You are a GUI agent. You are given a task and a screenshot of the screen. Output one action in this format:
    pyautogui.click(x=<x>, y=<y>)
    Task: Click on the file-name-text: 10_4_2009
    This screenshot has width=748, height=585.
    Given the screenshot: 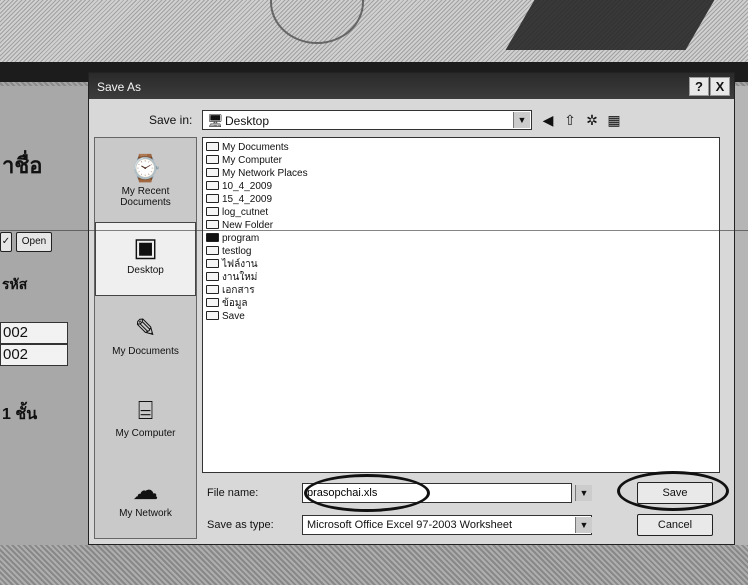 What is the action you would take?
    pyautogui.click(x=247, y=186)
    